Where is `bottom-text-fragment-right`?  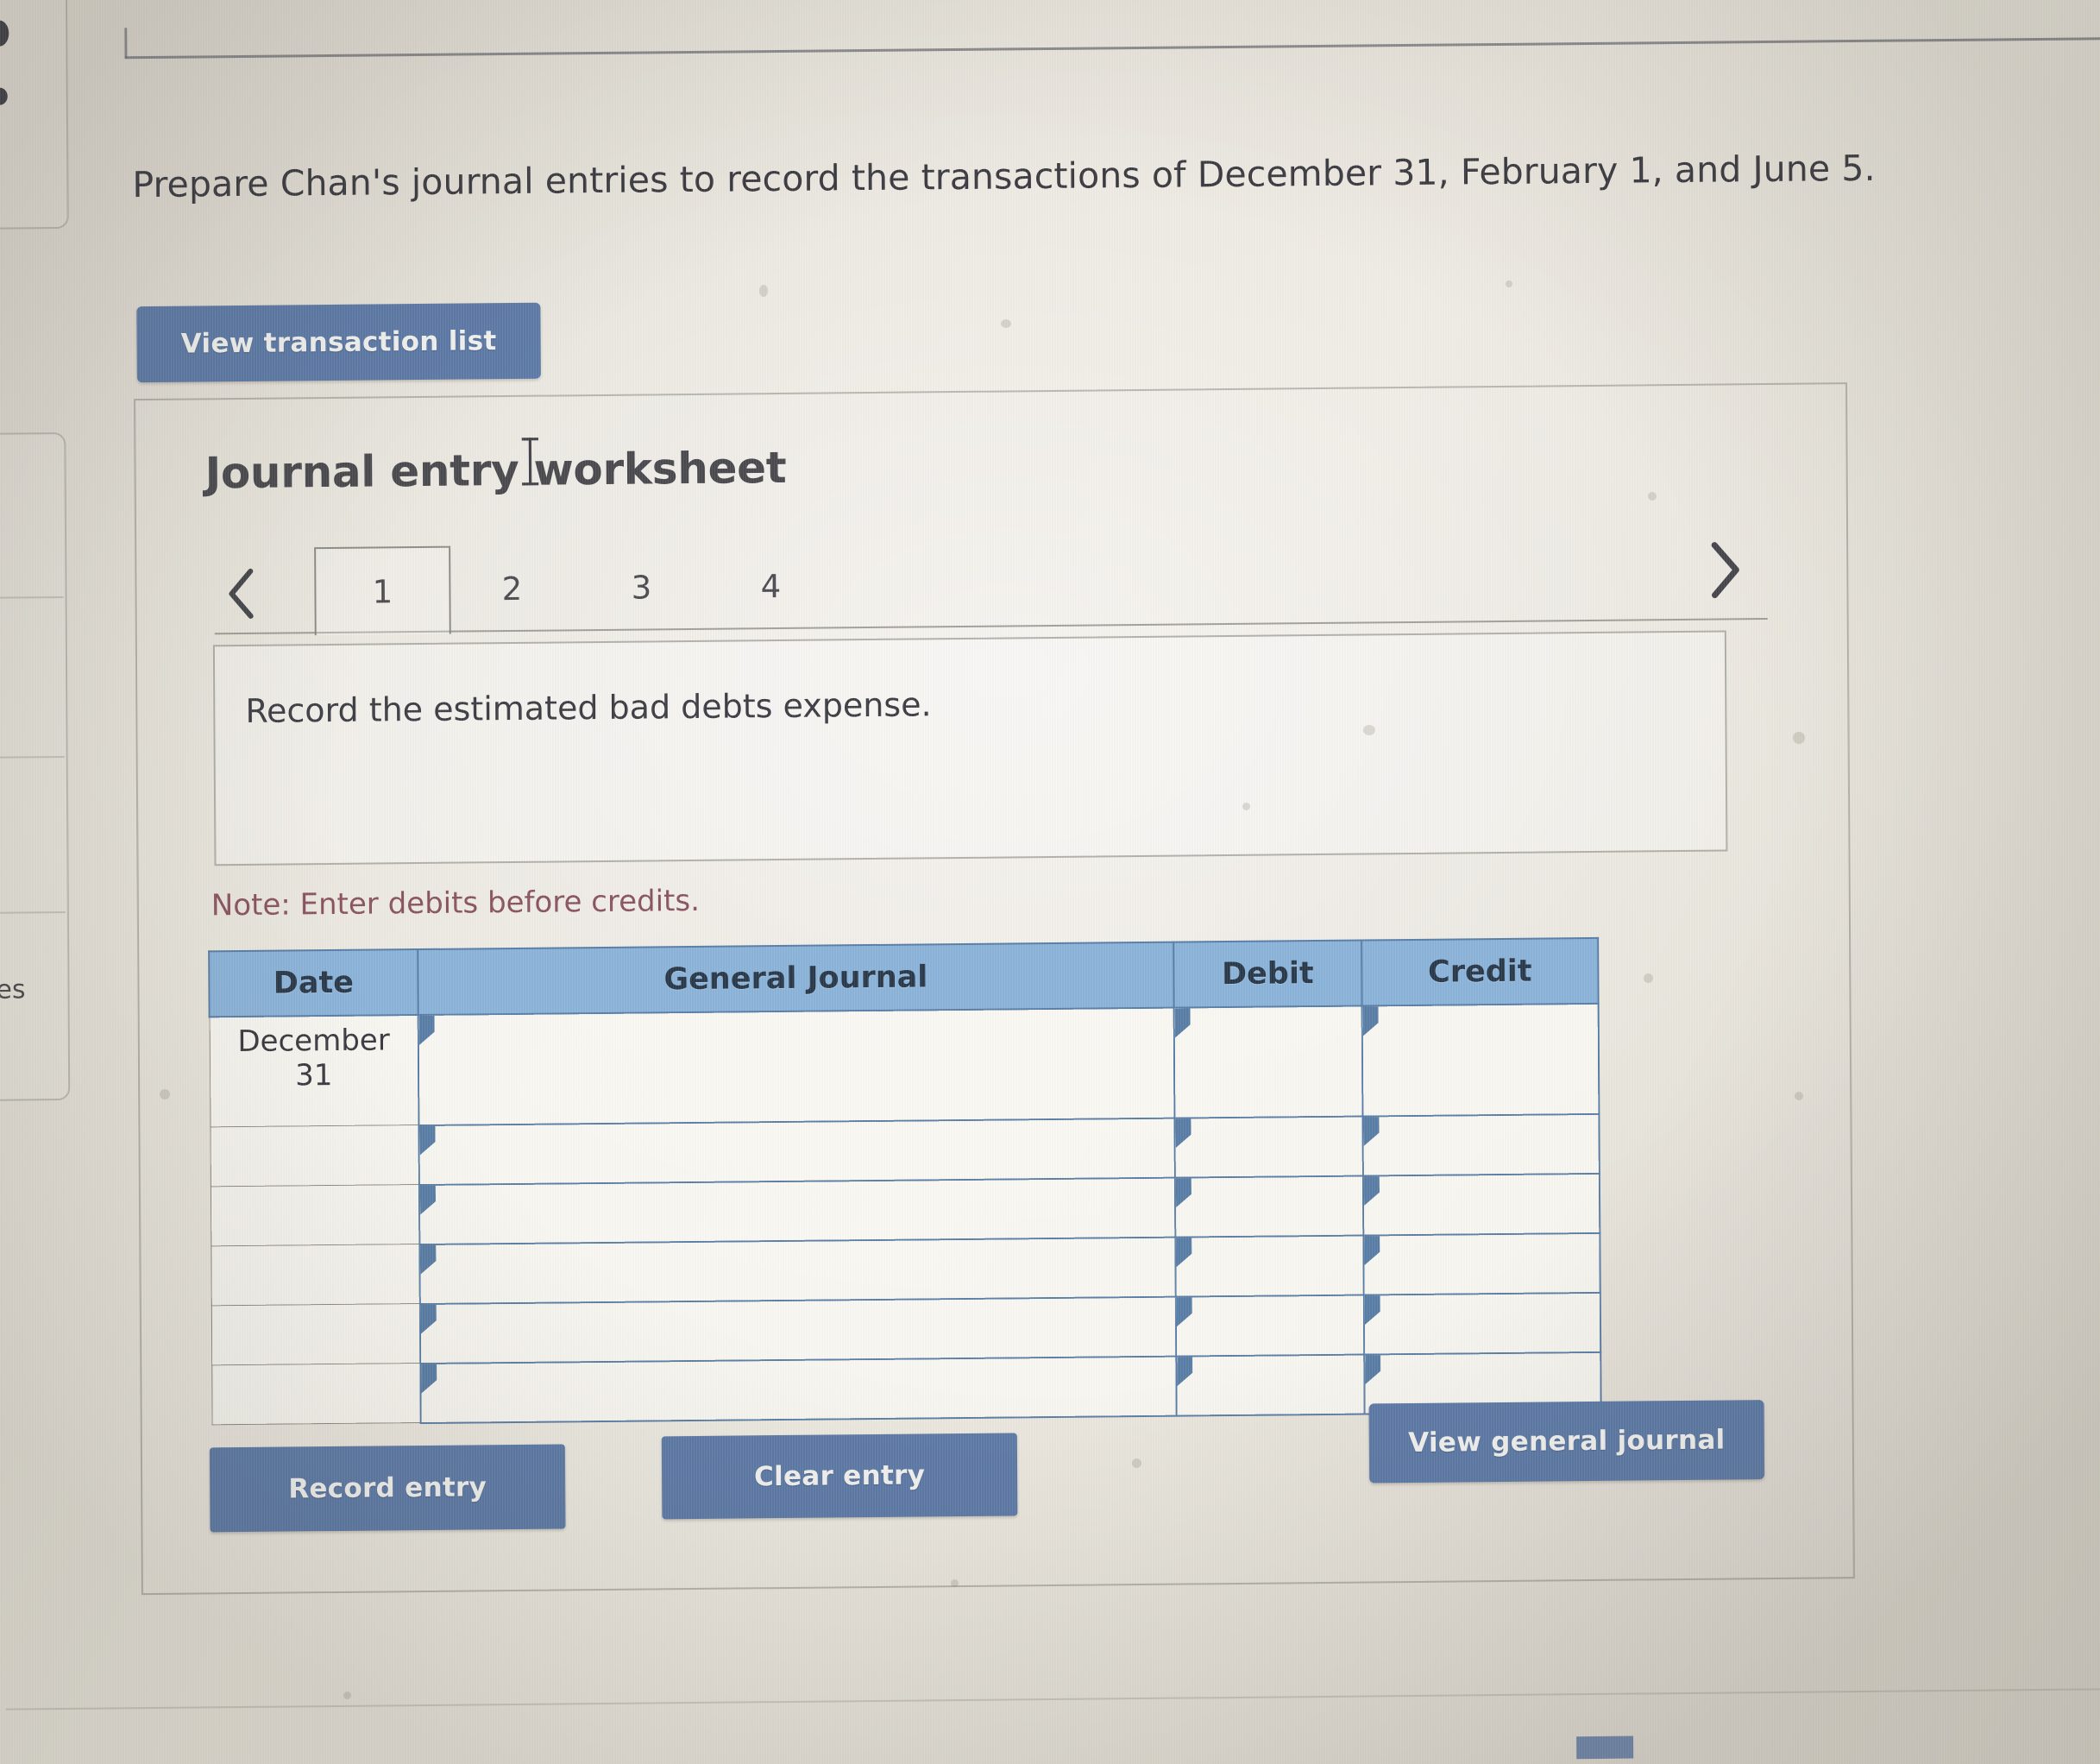 bottom-text-fragment-right is located at coordinates (1720, 1753).